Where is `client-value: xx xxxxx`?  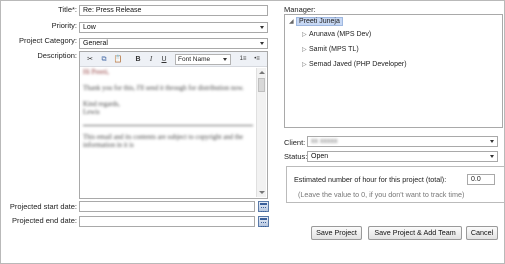 client-value: xx xxxxx is located at coordinates (324, 141).